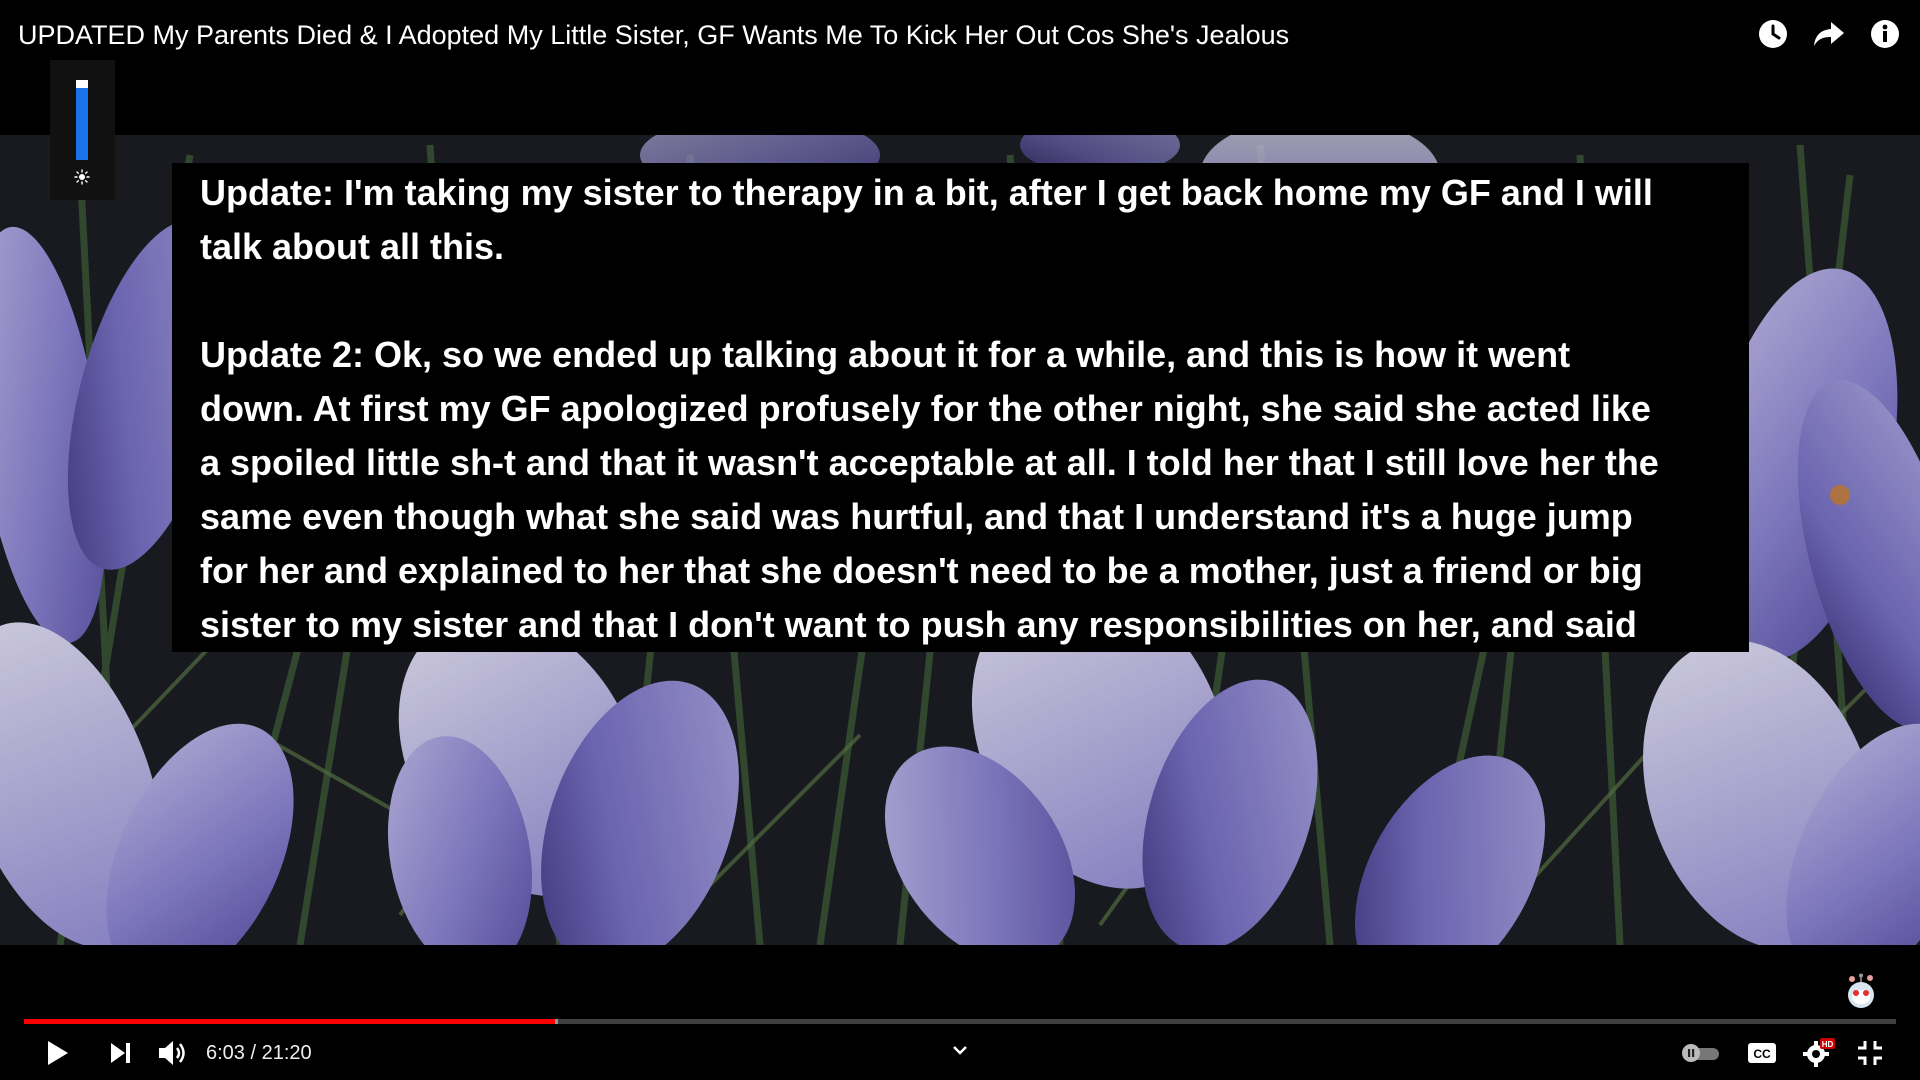  I want to click on chevron-down-icon, so click(960, 1050).